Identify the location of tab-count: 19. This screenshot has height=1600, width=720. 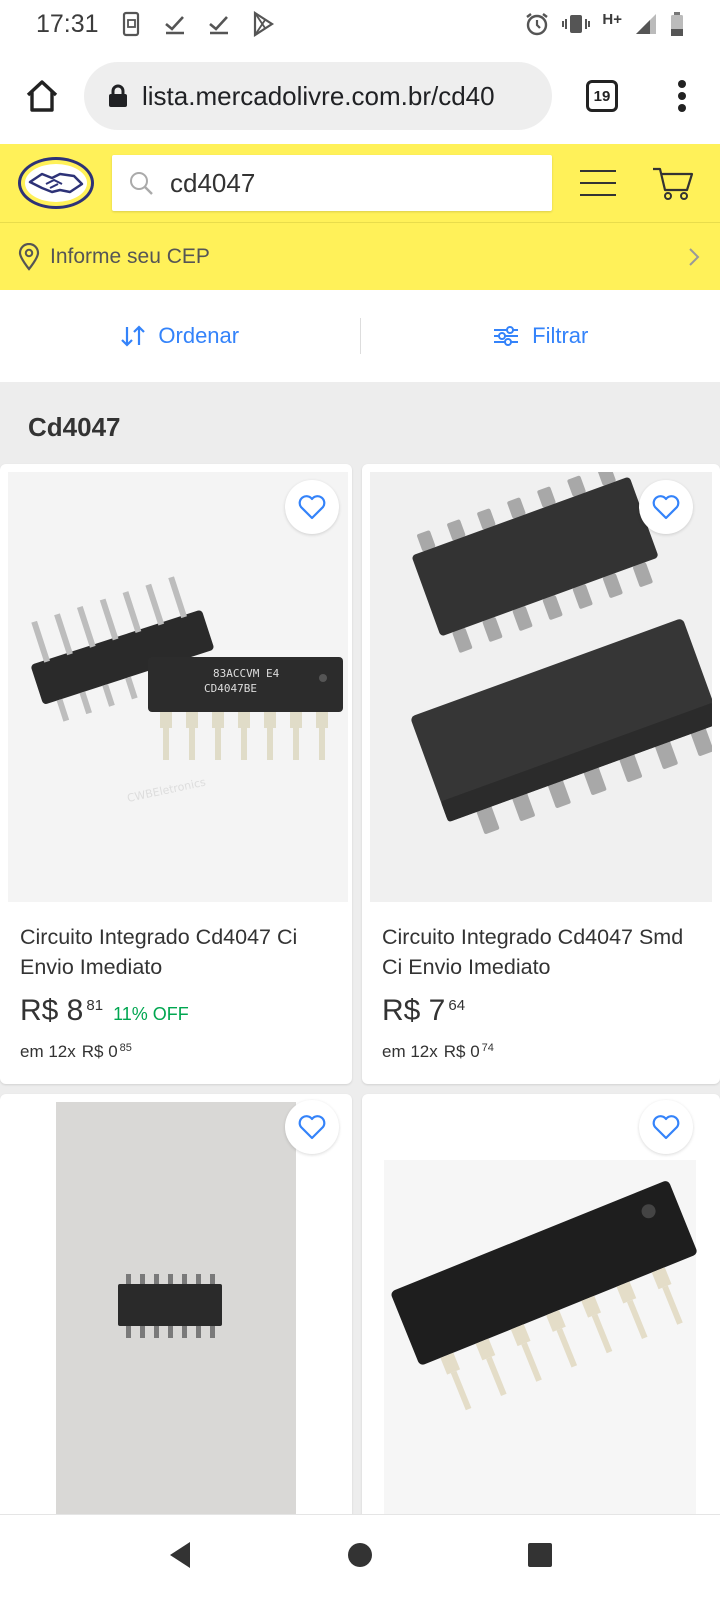
(602, 96).